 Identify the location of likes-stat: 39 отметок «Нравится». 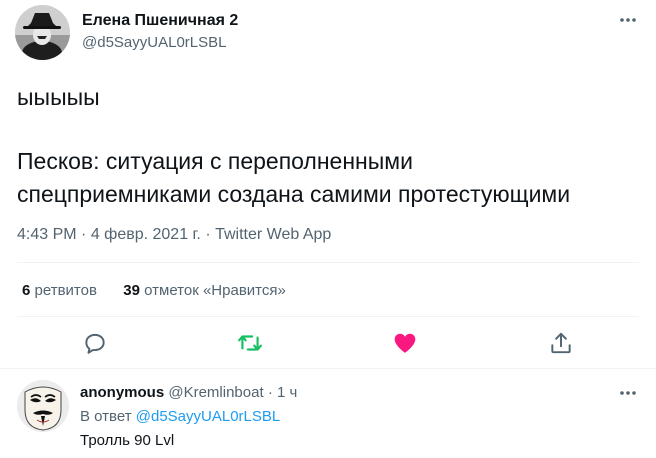
(204, 290).